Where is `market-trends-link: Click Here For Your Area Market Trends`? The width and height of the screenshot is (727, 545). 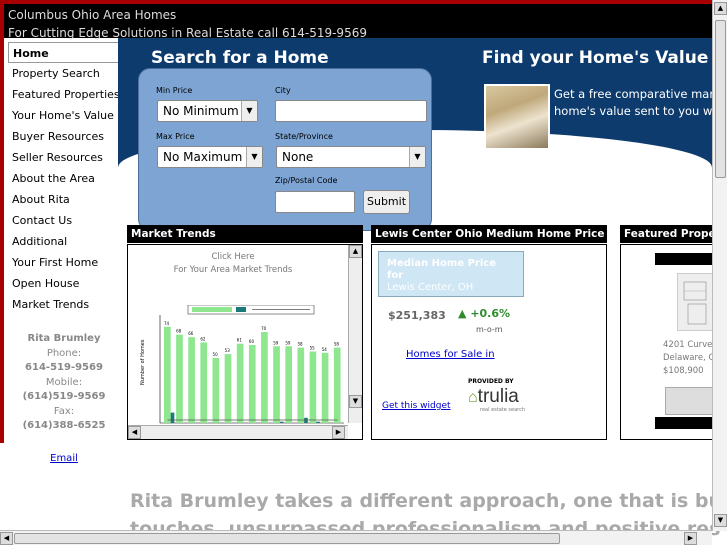 market-trends-link: Click Here For Your Area Market Trends is located at coordinates (233, 264).